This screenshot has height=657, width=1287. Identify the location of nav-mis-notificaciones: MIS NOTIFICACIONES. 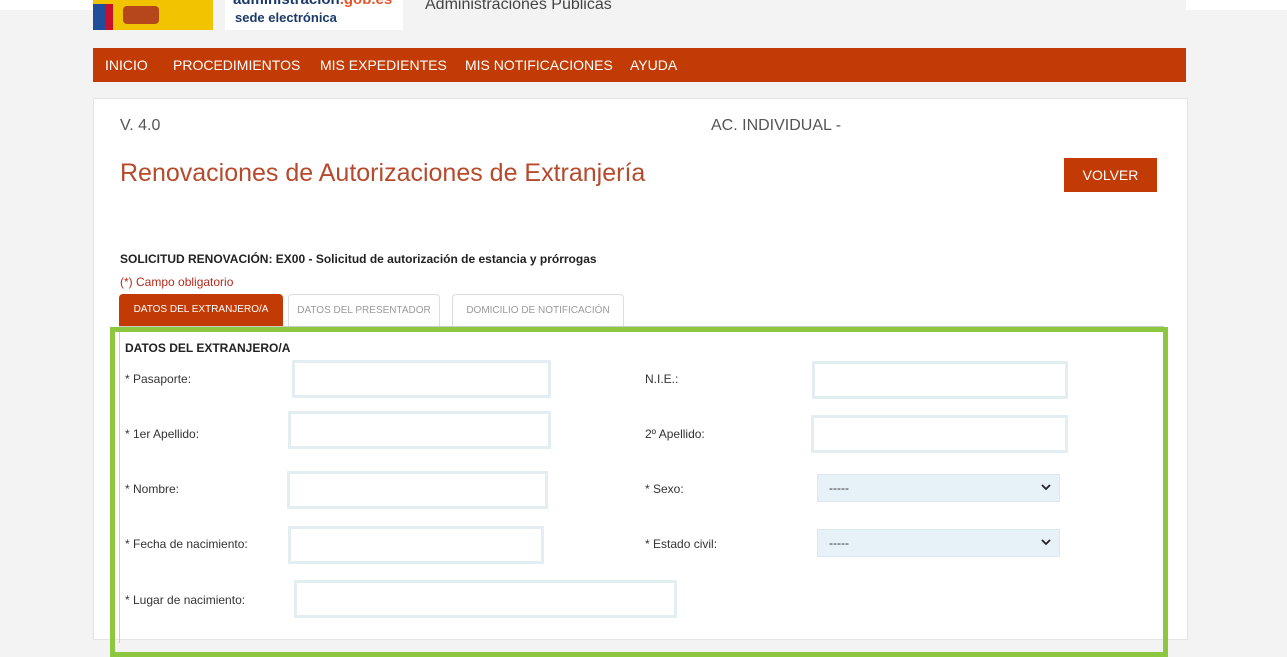
(539, 65).